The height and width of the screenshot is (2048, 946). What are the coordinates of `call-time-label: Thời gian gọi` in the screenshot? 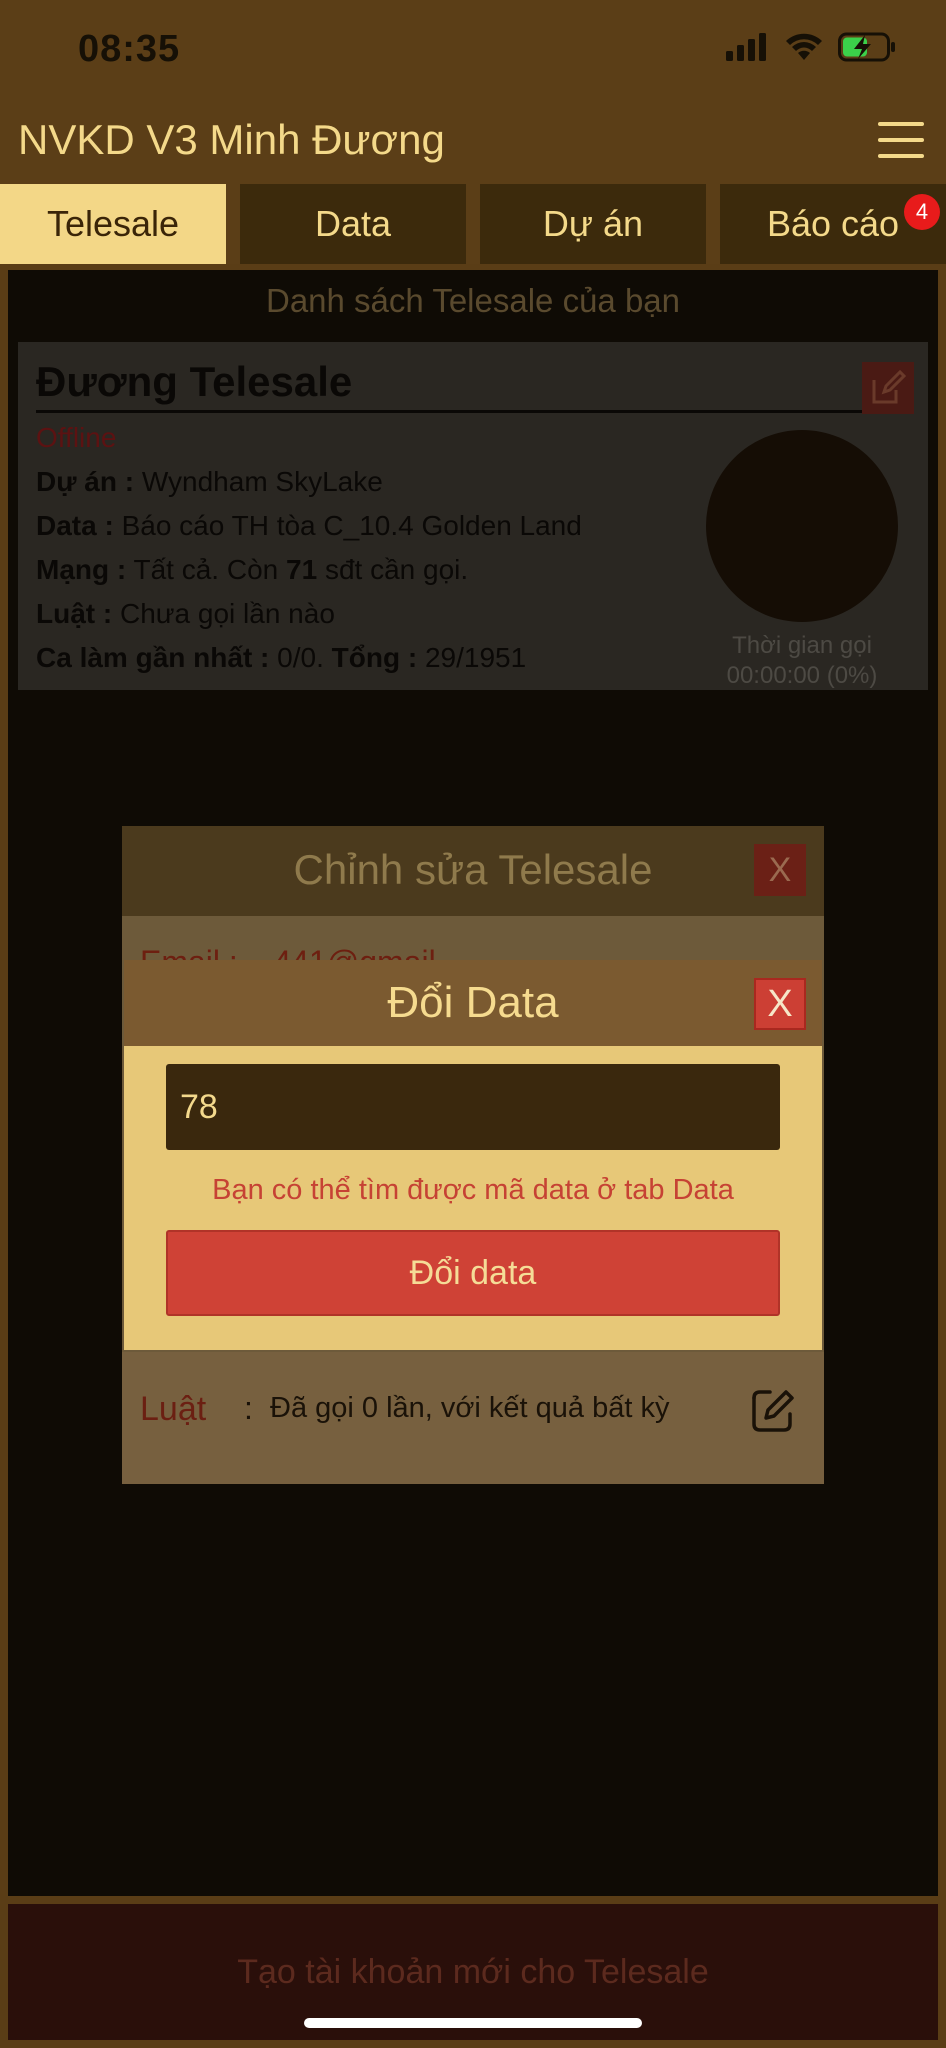 It's located at (802, 645).